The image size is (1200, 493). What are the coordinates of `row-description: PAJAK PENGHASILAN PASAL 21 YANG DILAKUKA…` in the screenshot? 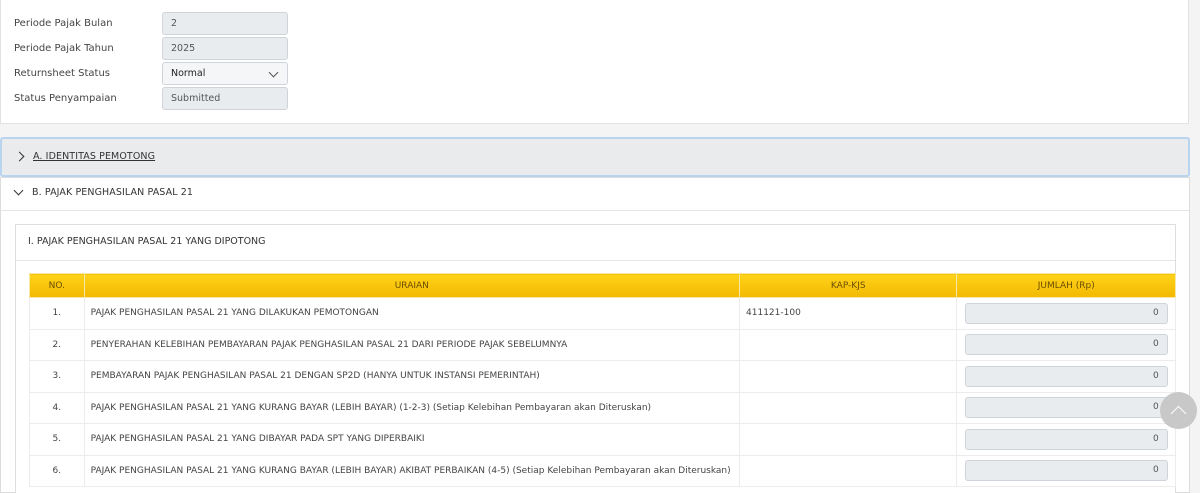 It's located at (412, 313).